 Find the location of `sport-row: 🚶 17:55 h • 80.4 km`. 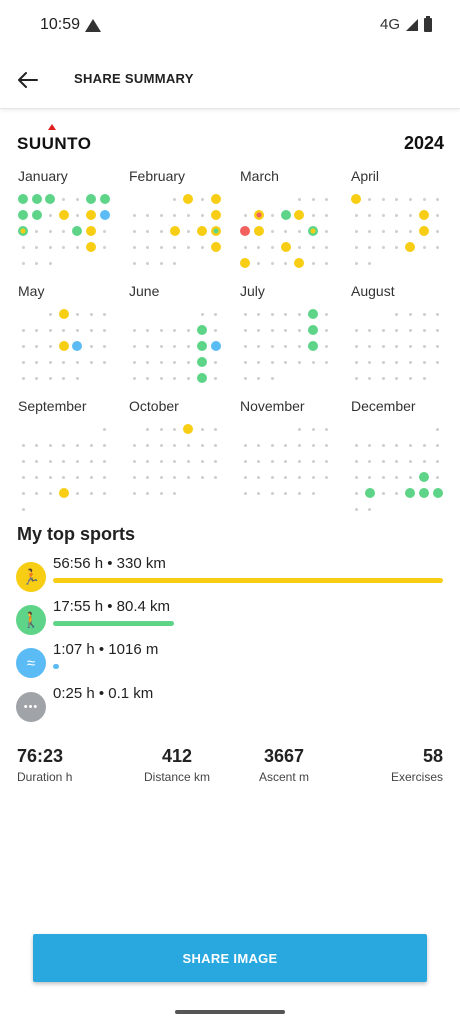

sport-row: 🚶 17:55 h • 80.4 km is located at coordinates (231, 619).